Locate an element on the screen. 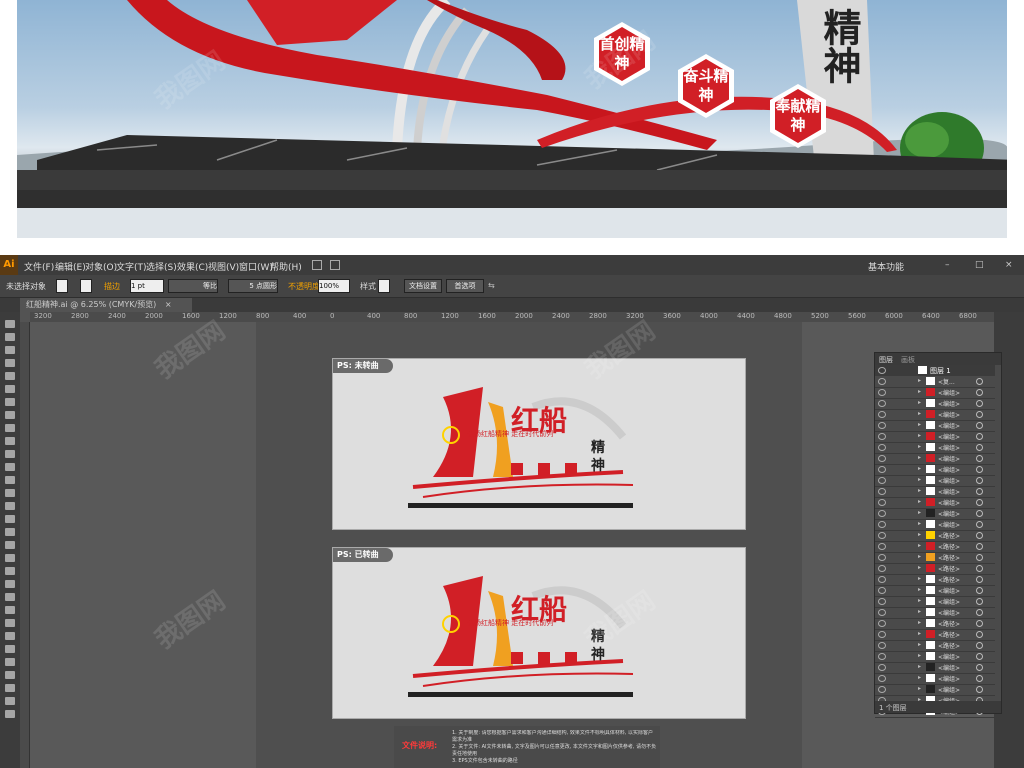  layer-row-top: 图层 1 is located at coordinates (935, 370).